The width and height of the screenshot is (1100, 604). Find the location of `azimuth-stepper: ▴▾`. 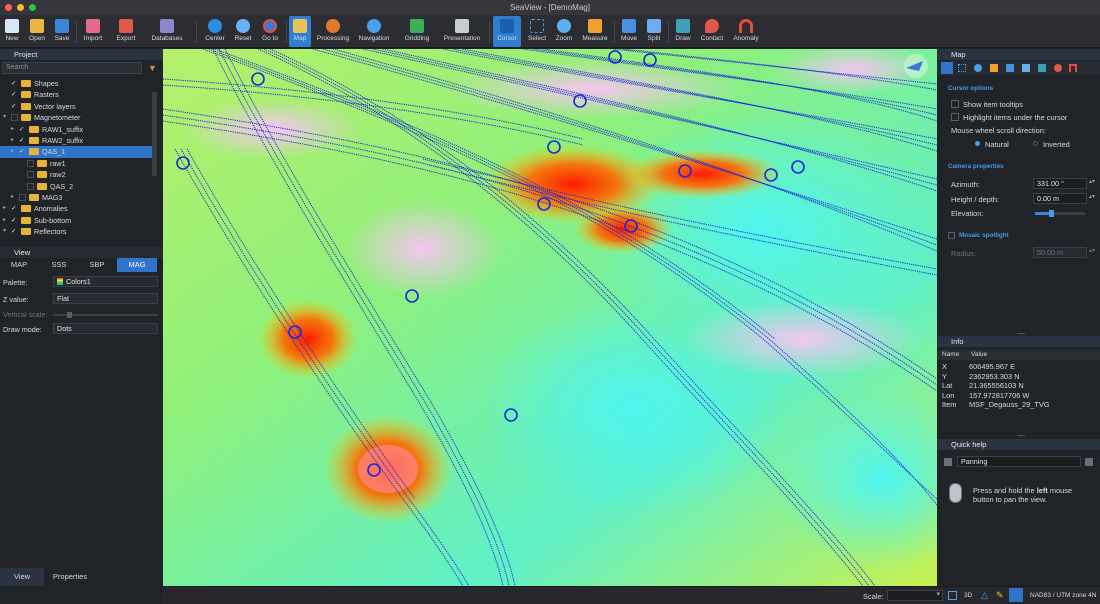

azimuth-stepper: ▴▾ is located at coordinates (1092, 181).